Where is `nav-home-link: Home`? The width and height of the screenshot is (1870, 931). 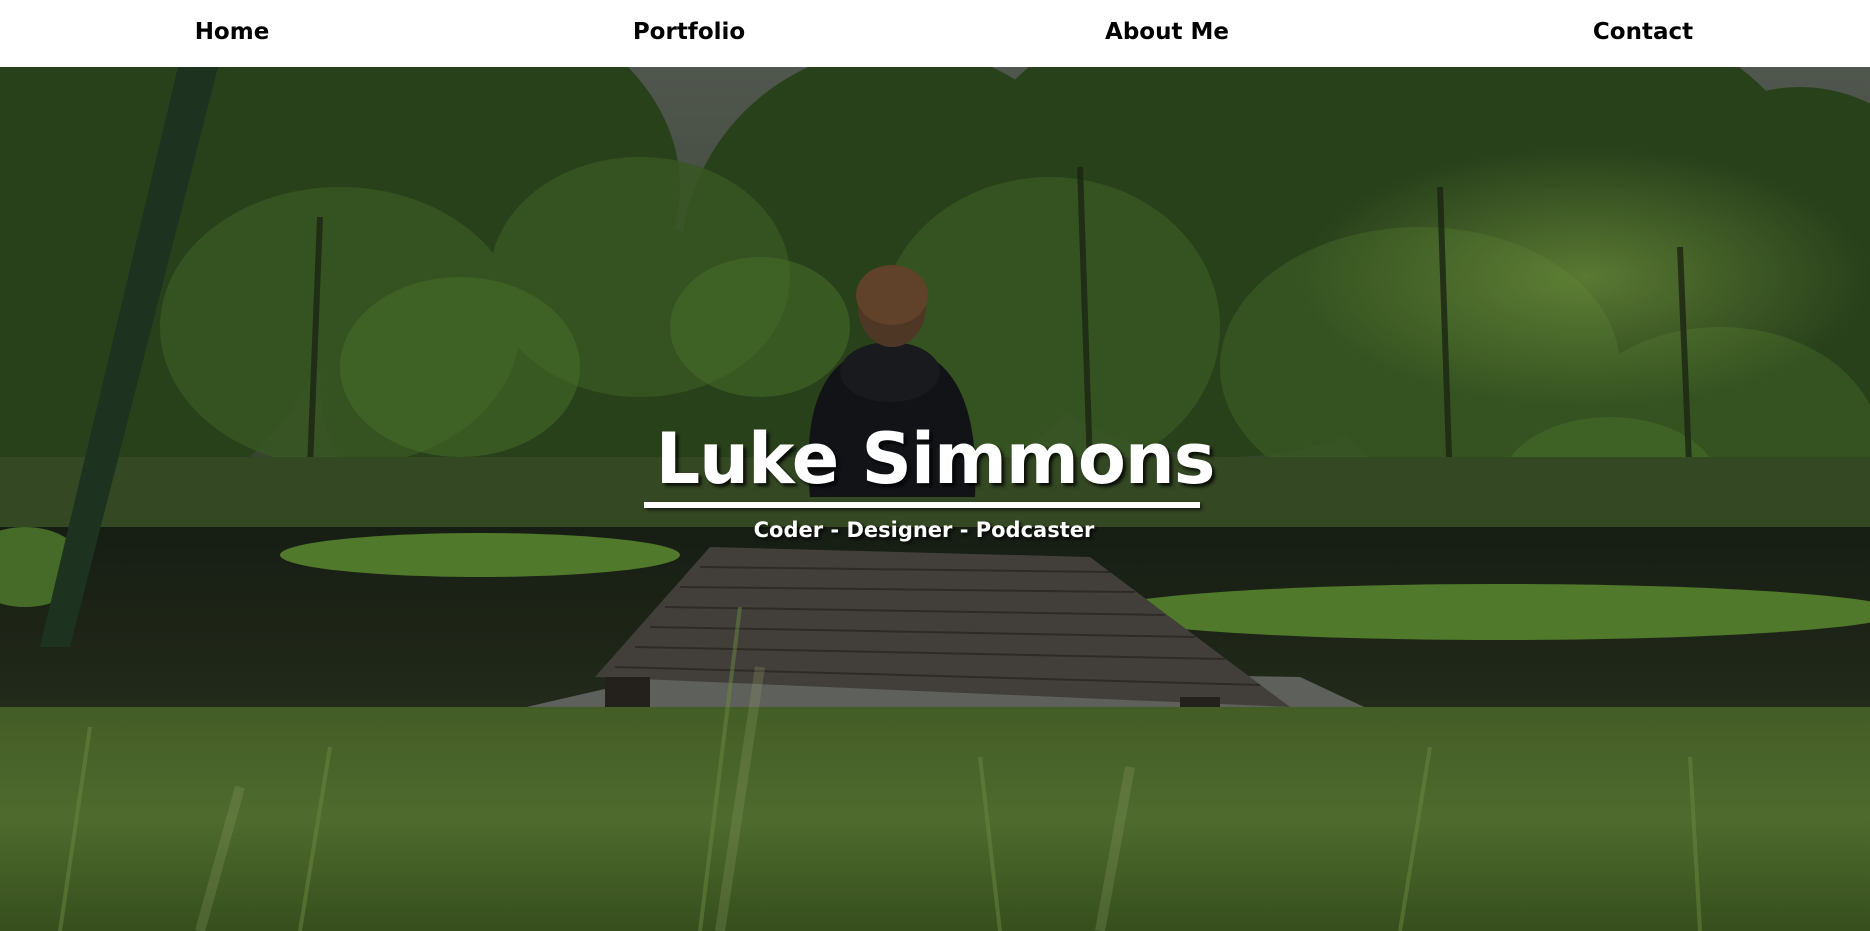 nav-home-link: Home is located at coordinates (232, 33).